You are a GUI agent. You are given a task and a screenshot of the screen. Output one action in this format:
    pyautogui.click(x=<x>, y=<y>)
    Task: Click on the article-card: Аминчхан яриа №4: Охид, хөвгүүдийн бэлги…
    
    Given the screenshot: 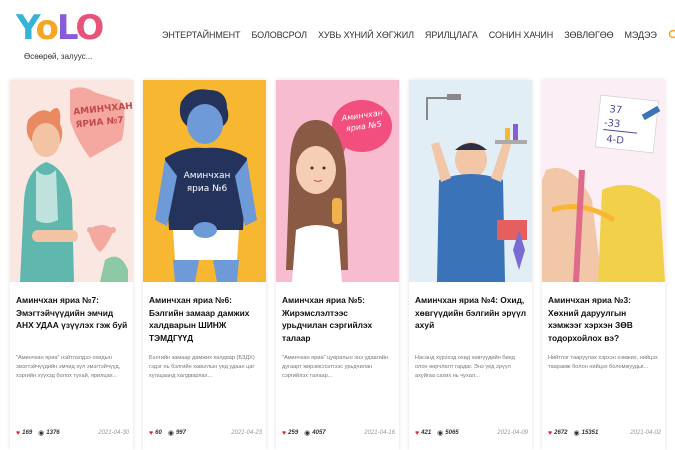 What is the action you would take?
    pyautogui.click(x=470, y=265)
    